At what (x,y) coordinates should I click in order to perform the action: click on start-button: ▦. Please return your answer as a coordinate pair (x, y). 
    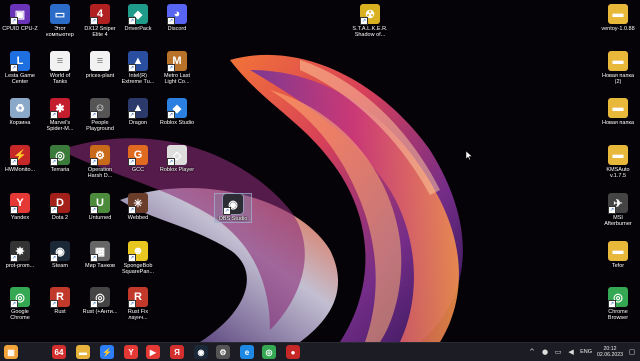
    Looking at the image, I should click on (11, 352).